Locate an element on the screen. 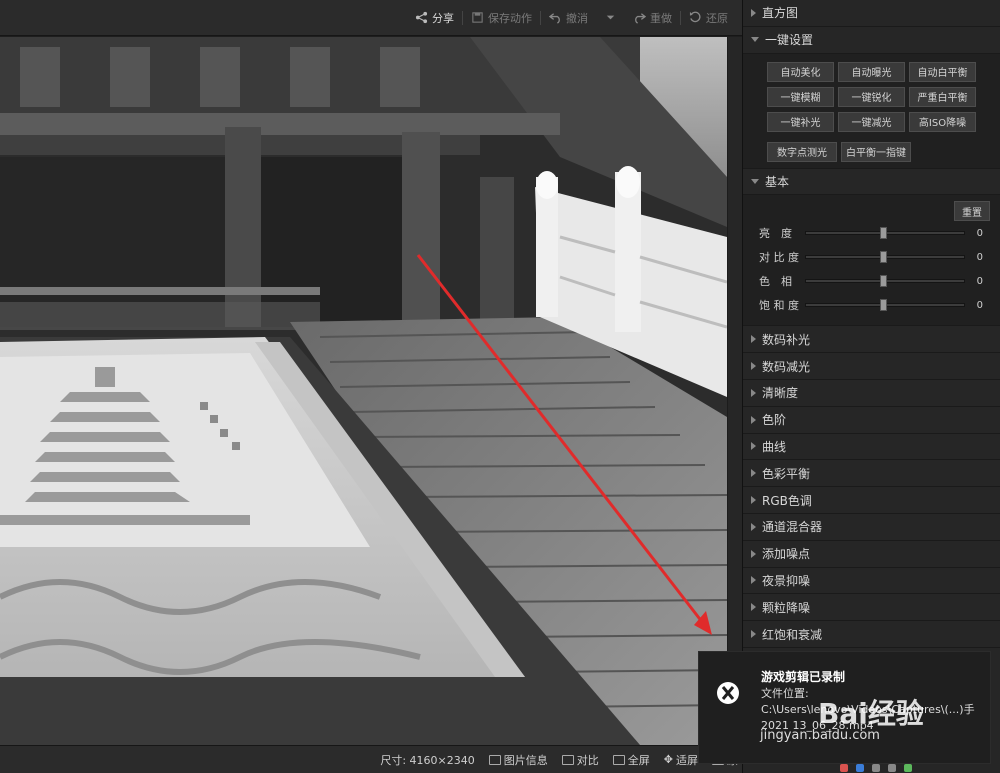 The image size is (1000, 773). restore-icon is located at coordinates (695, 17).